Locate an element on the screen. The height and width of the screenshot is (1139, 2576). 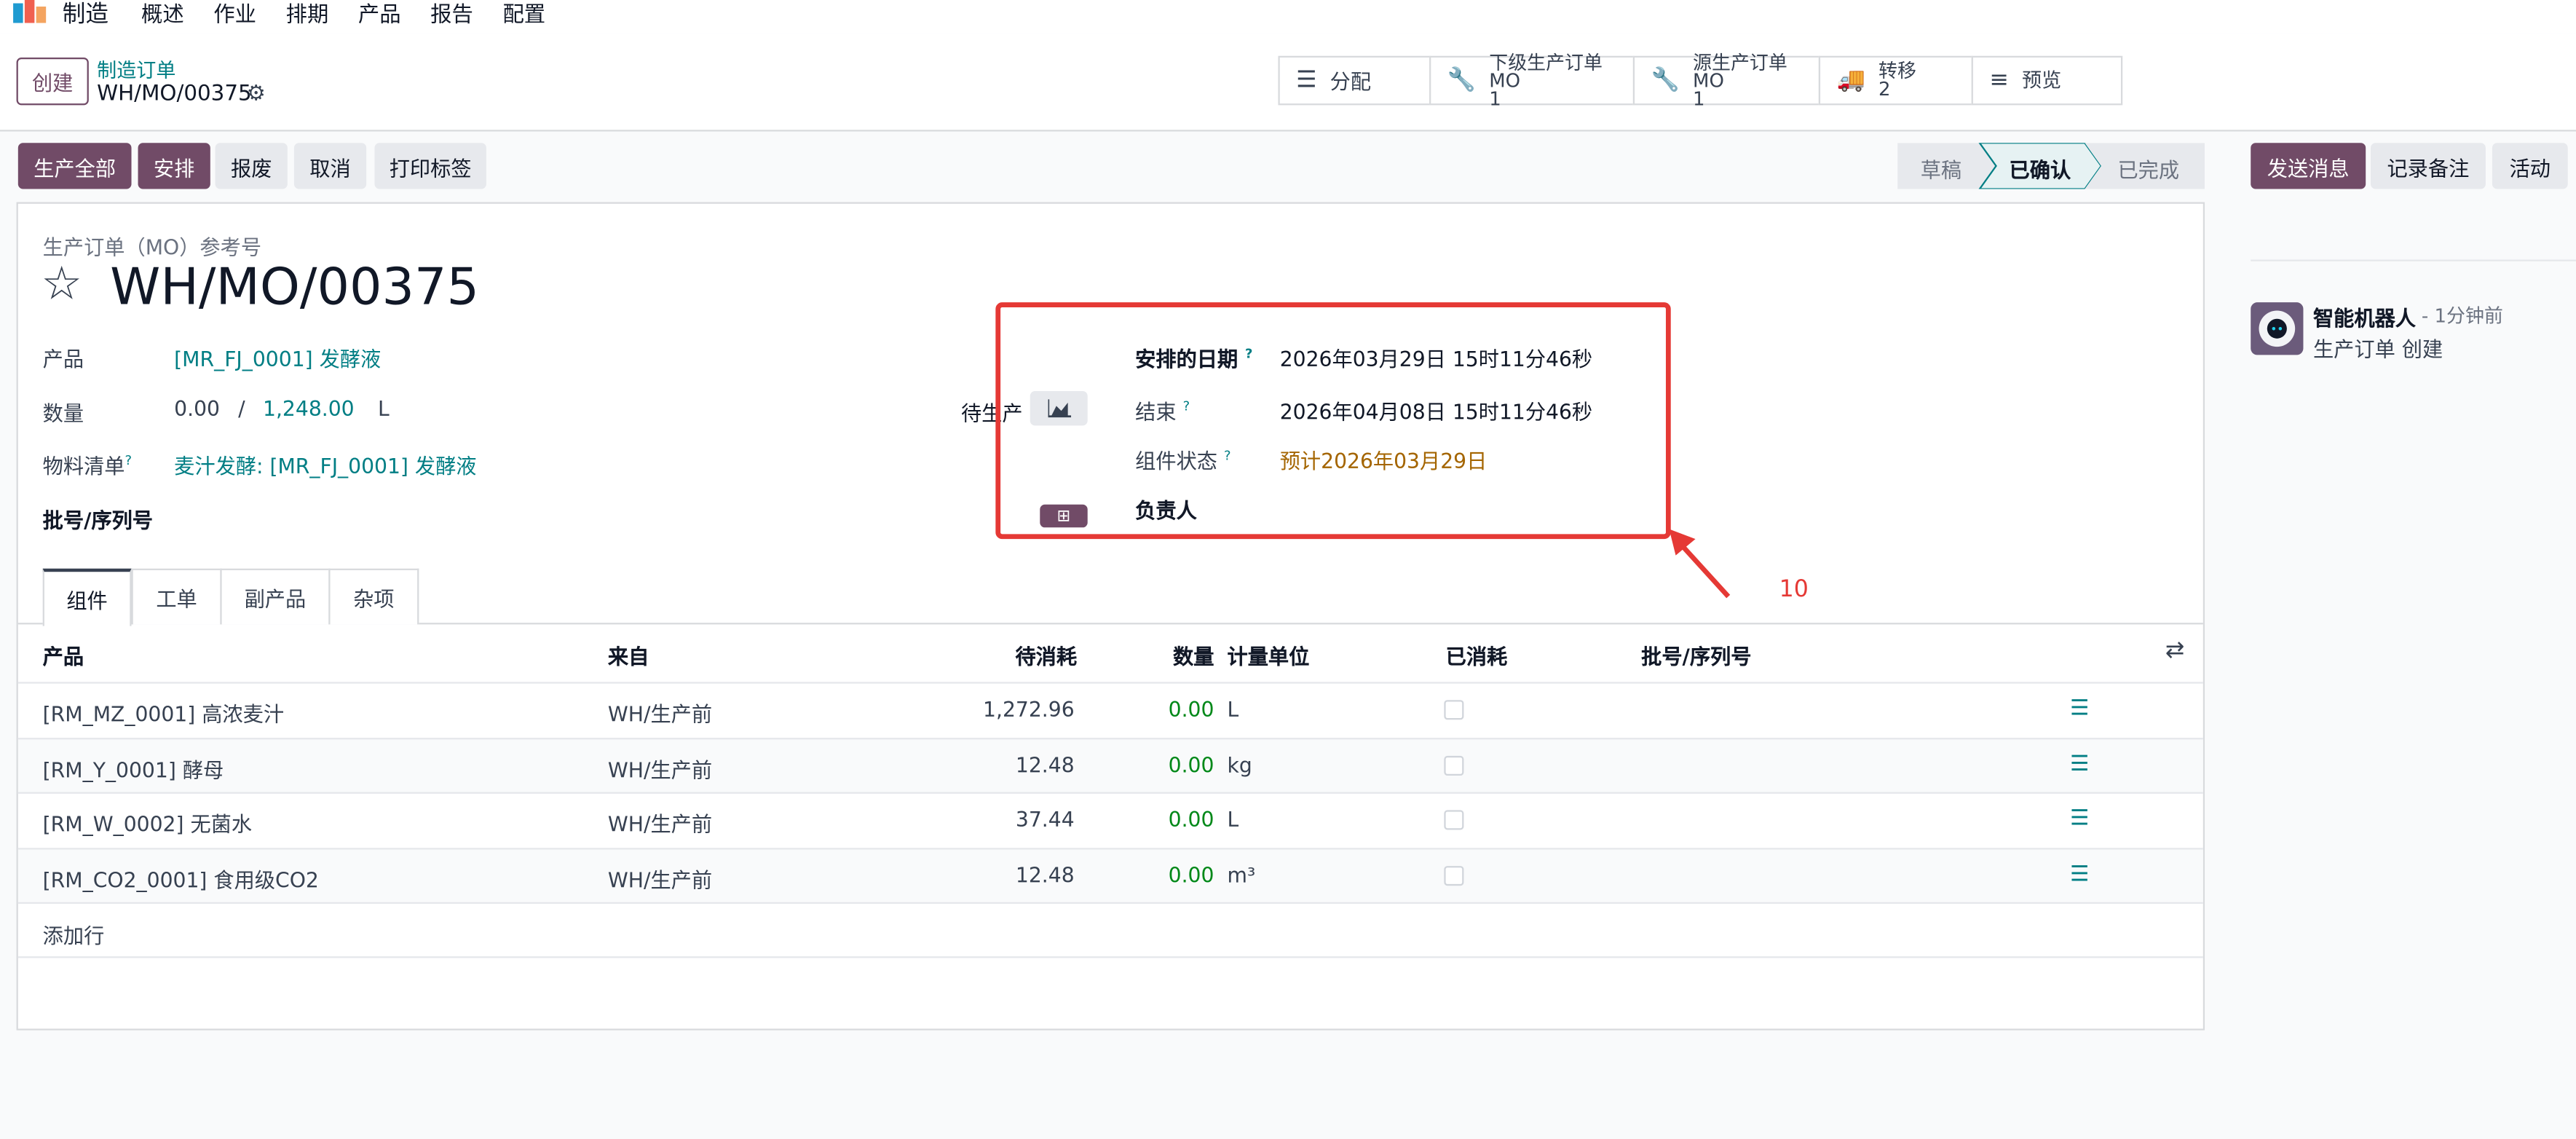
row-uom: kg is located at coordinates (1240, 765).